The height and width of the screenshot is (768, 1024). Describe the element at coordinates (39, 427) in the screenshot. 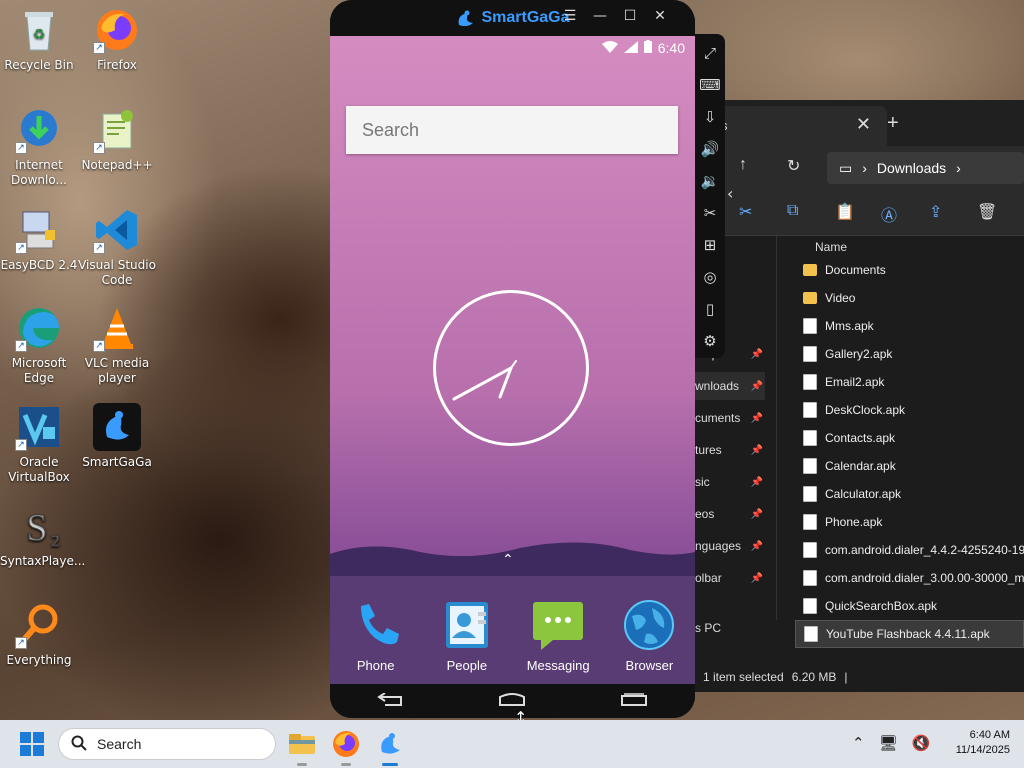

I see `virtualbox-icon: ↗` at that location.